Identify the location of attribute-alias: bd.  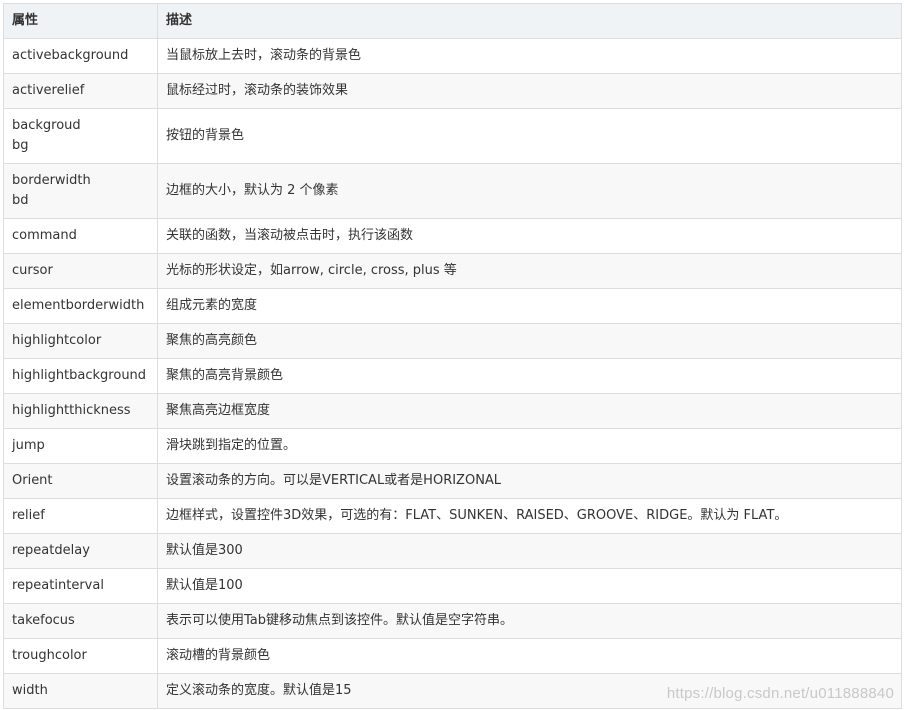
(20, 200).